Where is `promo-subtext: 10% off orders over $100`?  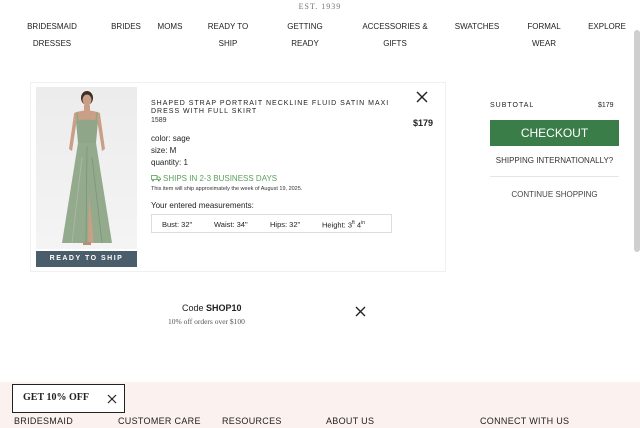 promo-subtext: 10% off orders over $100 is located at coordinates (206, 321).